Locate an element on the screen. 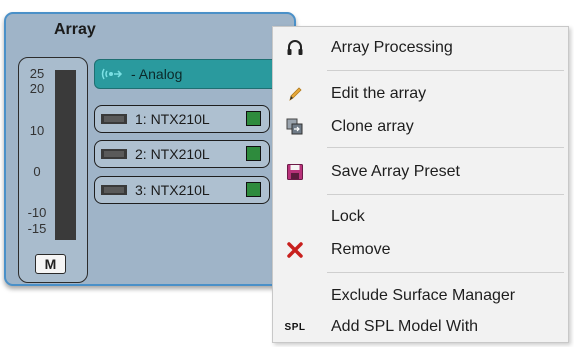 Image resolution: width=574 pixels, height=347 pixels. spl-icon: SPL is located at coordinates (295, 327).